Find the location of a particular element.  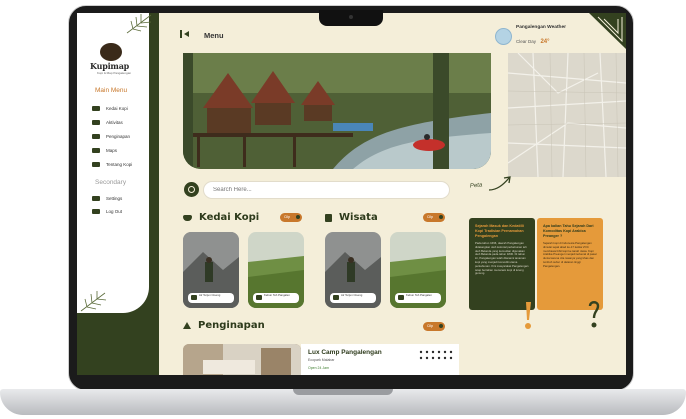

building-icon is located at coordinates (328, 217).